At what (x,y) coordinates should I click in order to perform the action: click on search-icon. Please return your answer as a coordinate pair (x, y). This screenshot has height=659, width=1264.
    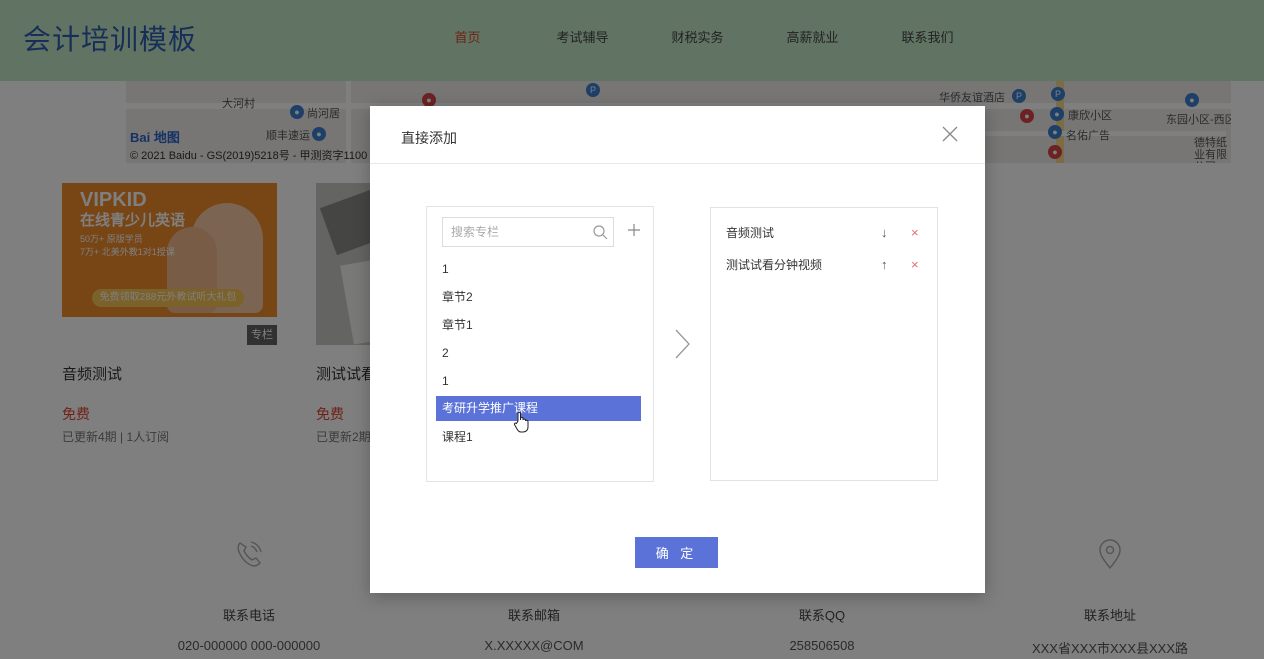
    Looking at the image, I should click on (600, 232).